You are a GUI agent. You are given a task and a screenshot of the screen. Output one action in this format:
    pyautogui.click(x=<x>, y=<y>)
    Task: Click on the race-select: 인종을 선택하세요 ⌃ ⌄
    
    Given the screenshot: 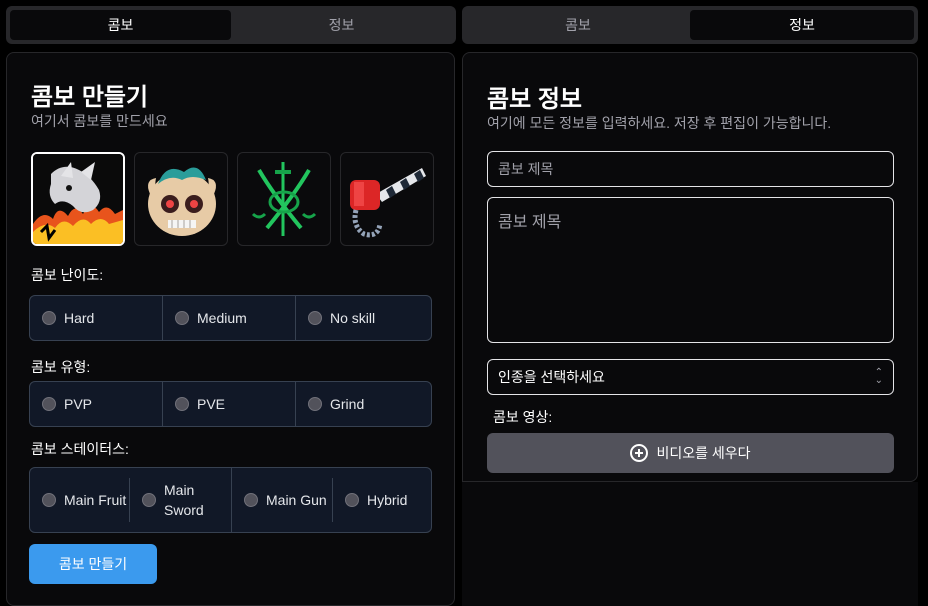 What is the action you would take?
    pyautogui.click(x=690, y=377)
    